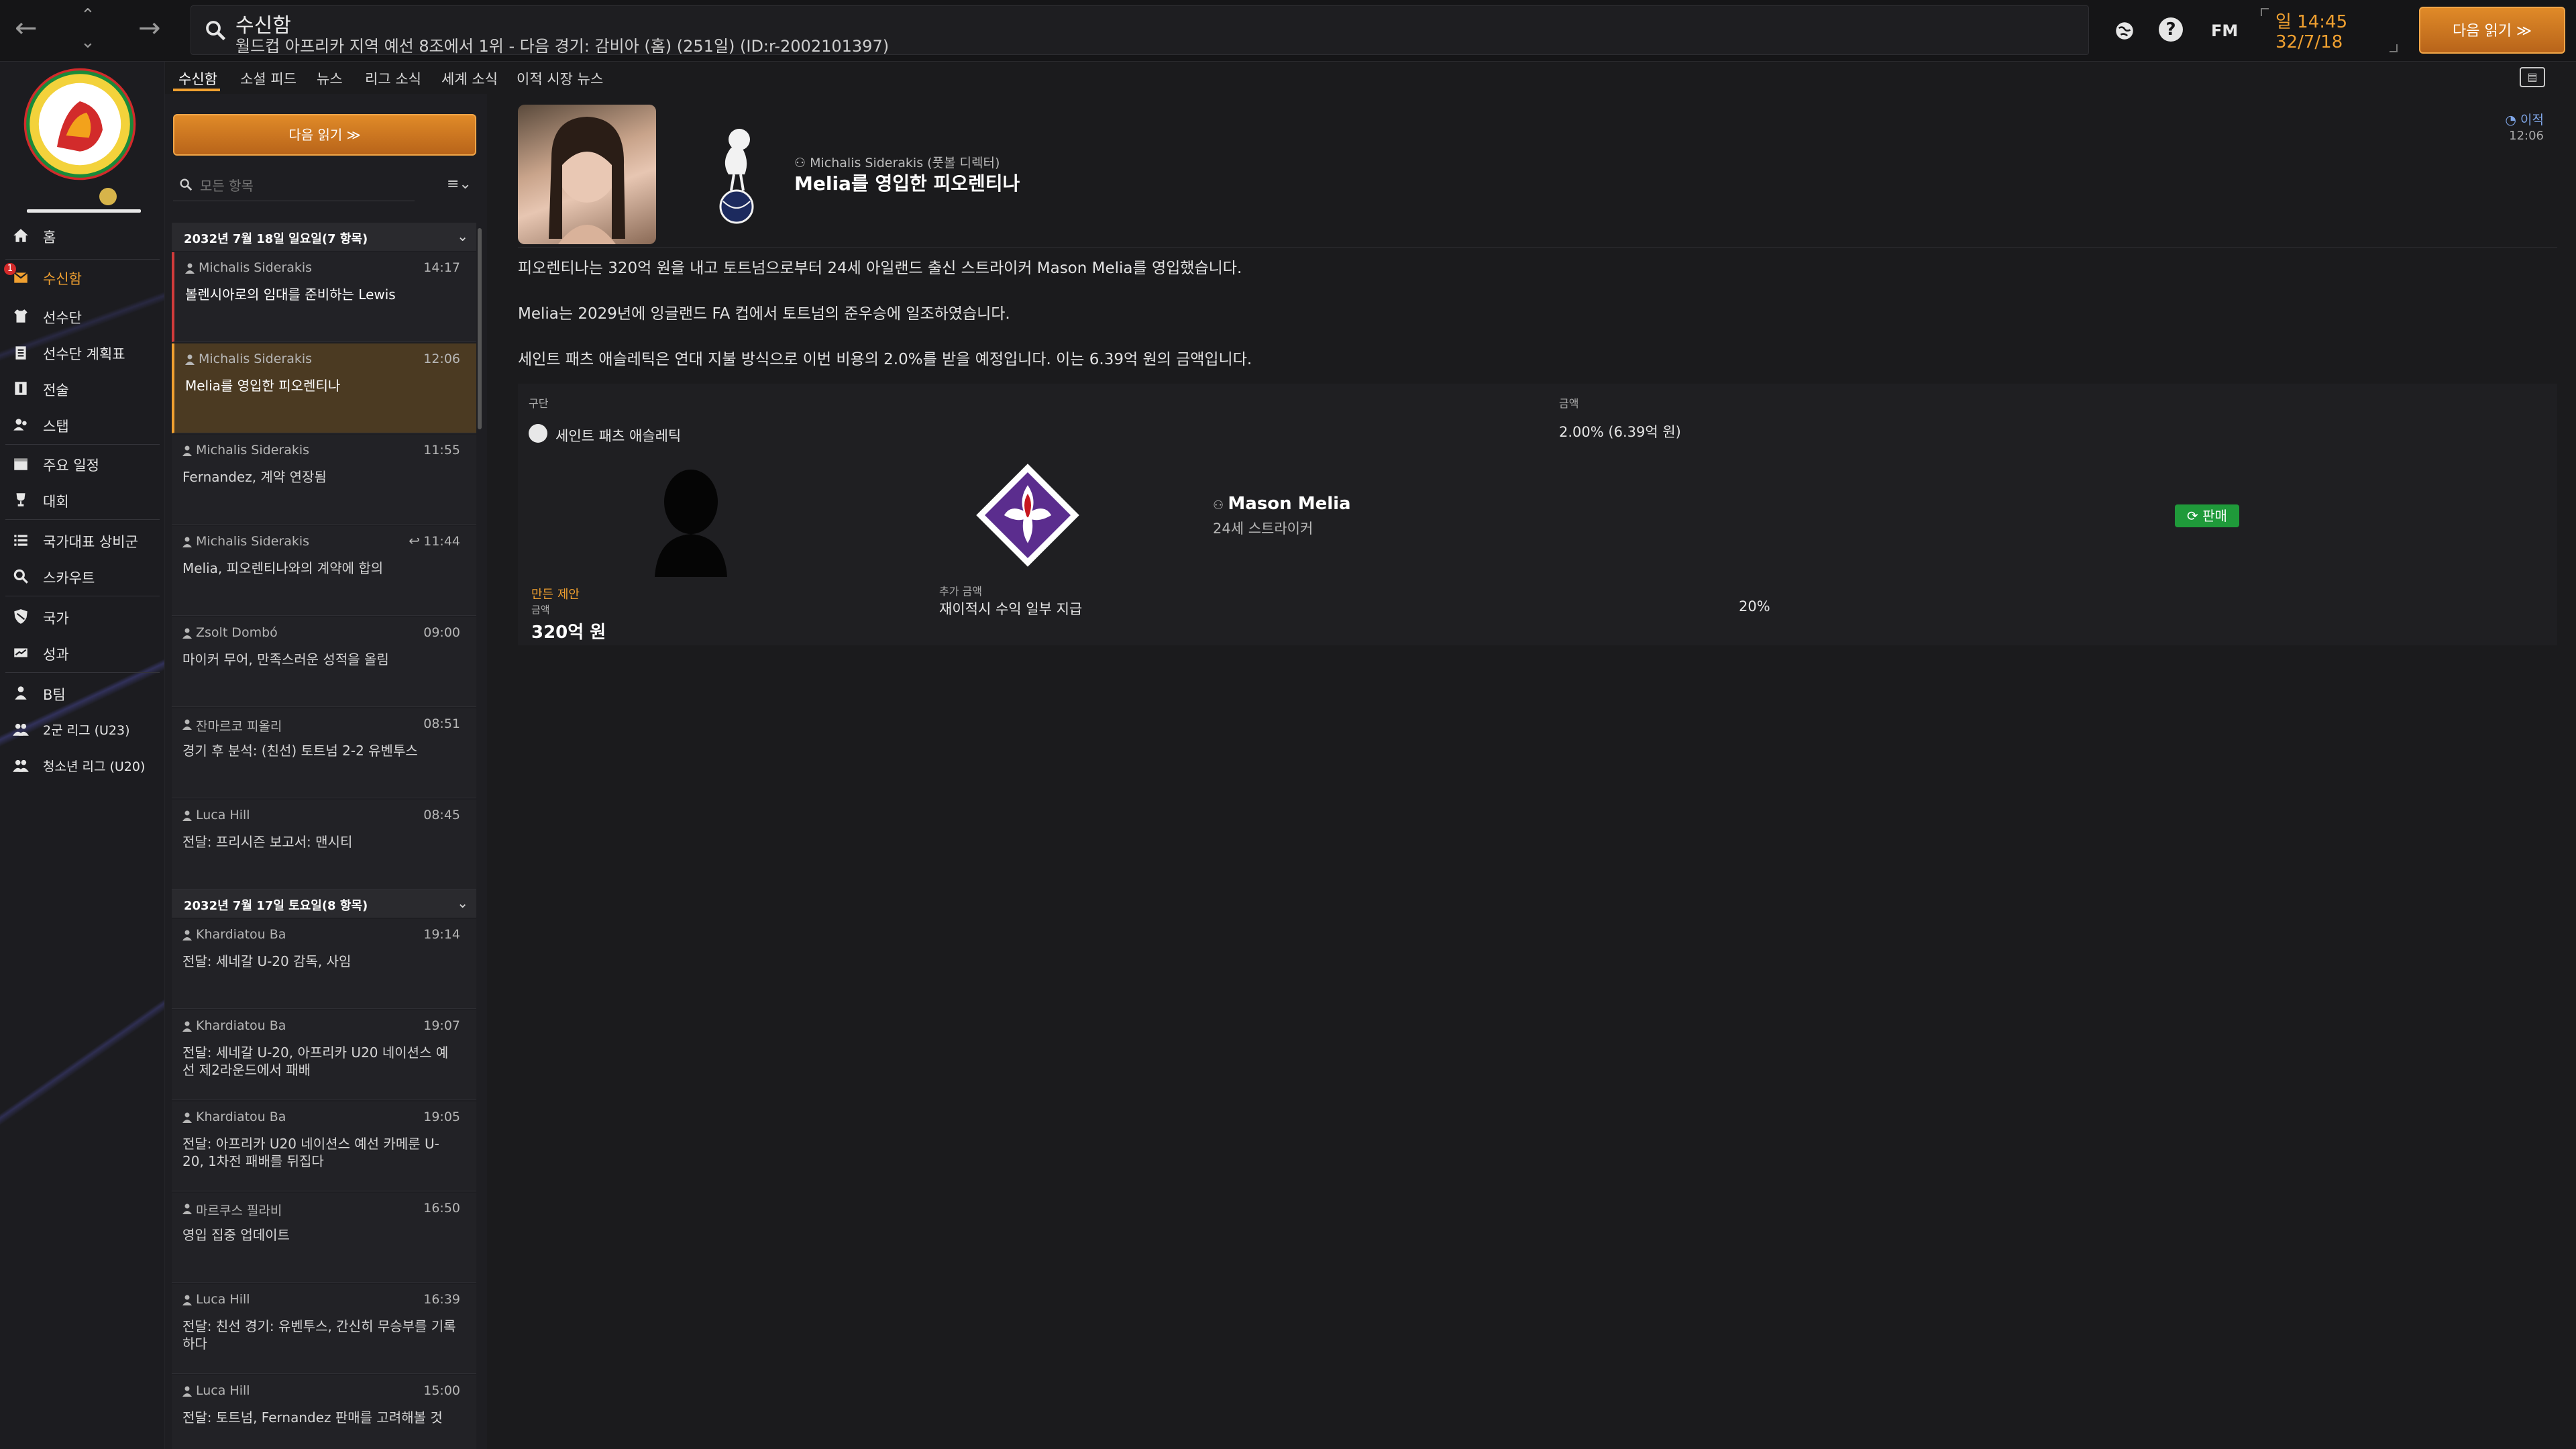 The width and height of the screenshot is (2576, 1449). I want to click on sidebar-item-u23: 2군 리그 (U23), so click(82, 729).